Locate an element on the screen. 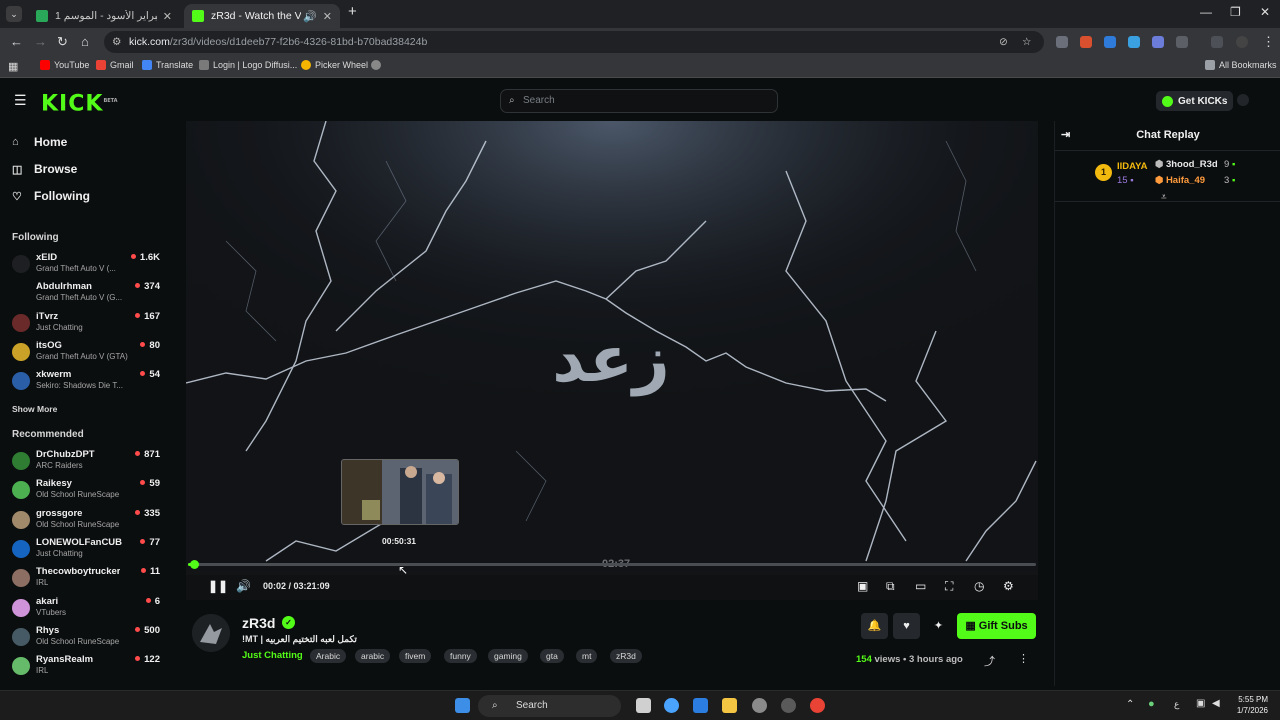 This screenshot has height=720, width=1280. maximize-button: ❐ is located at coordinates (1235, 12).